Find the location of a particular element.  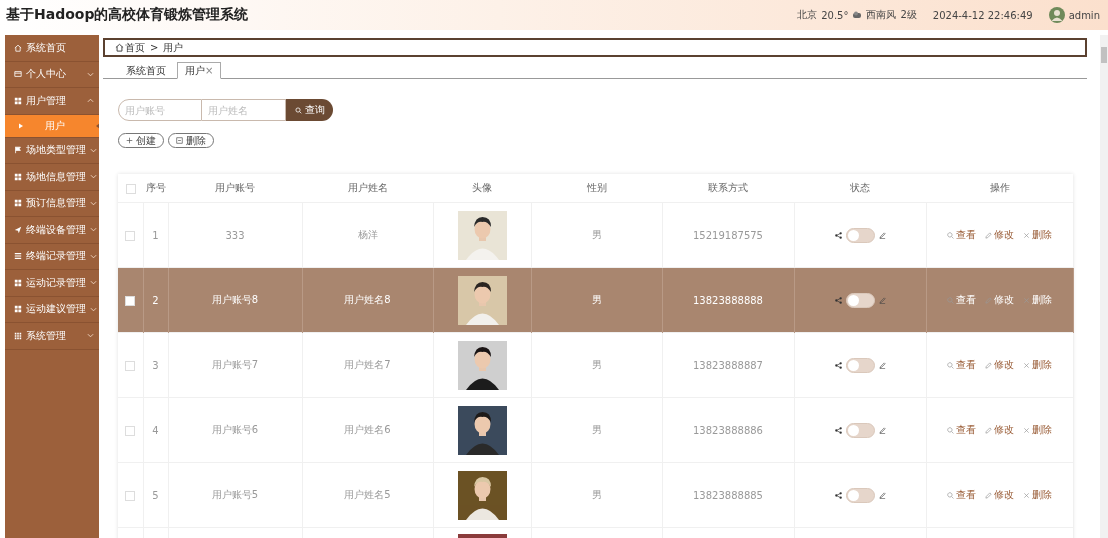

page-tab: 用户× is located at coordinates (199, 70).